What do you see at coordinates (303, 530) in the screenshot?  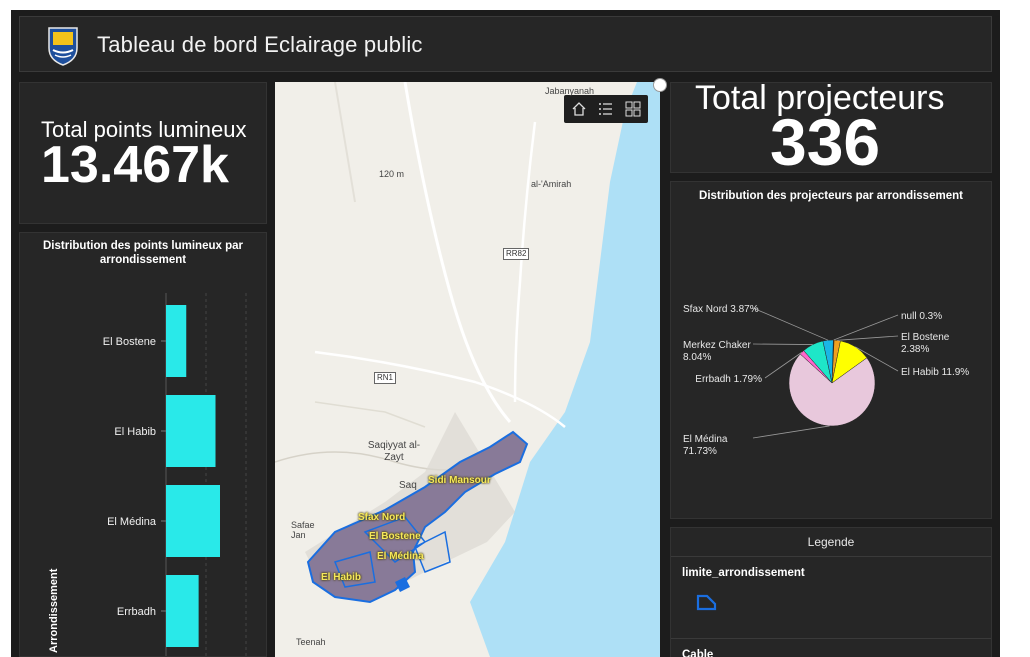 I see `map-label-safae-text: Safae Jan` at bounding box center [303, 530].